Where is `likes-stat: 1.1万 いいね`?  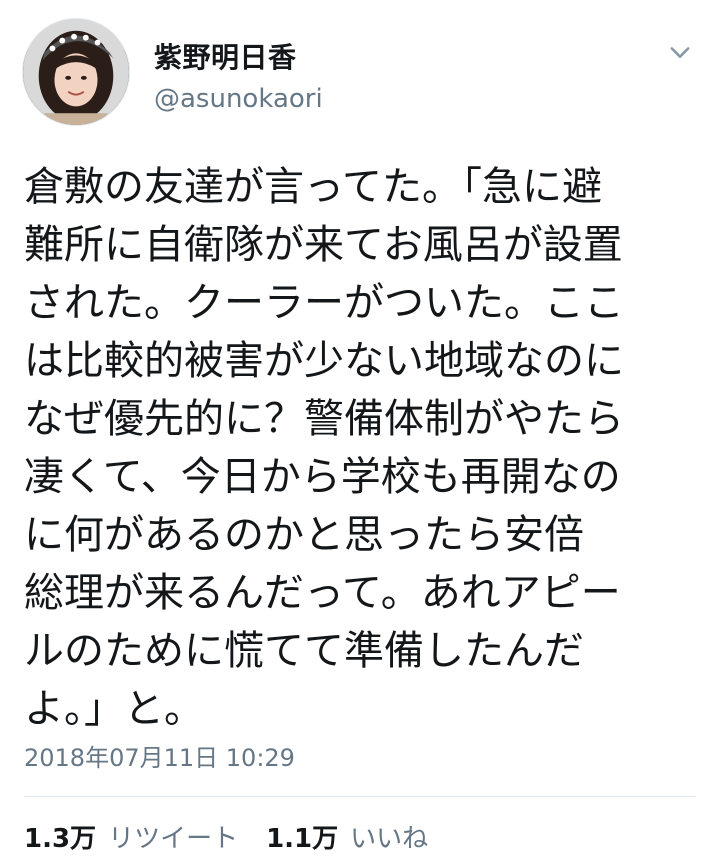
likes-stat: 1.1万 いいね is located at coordinates (347, 836).